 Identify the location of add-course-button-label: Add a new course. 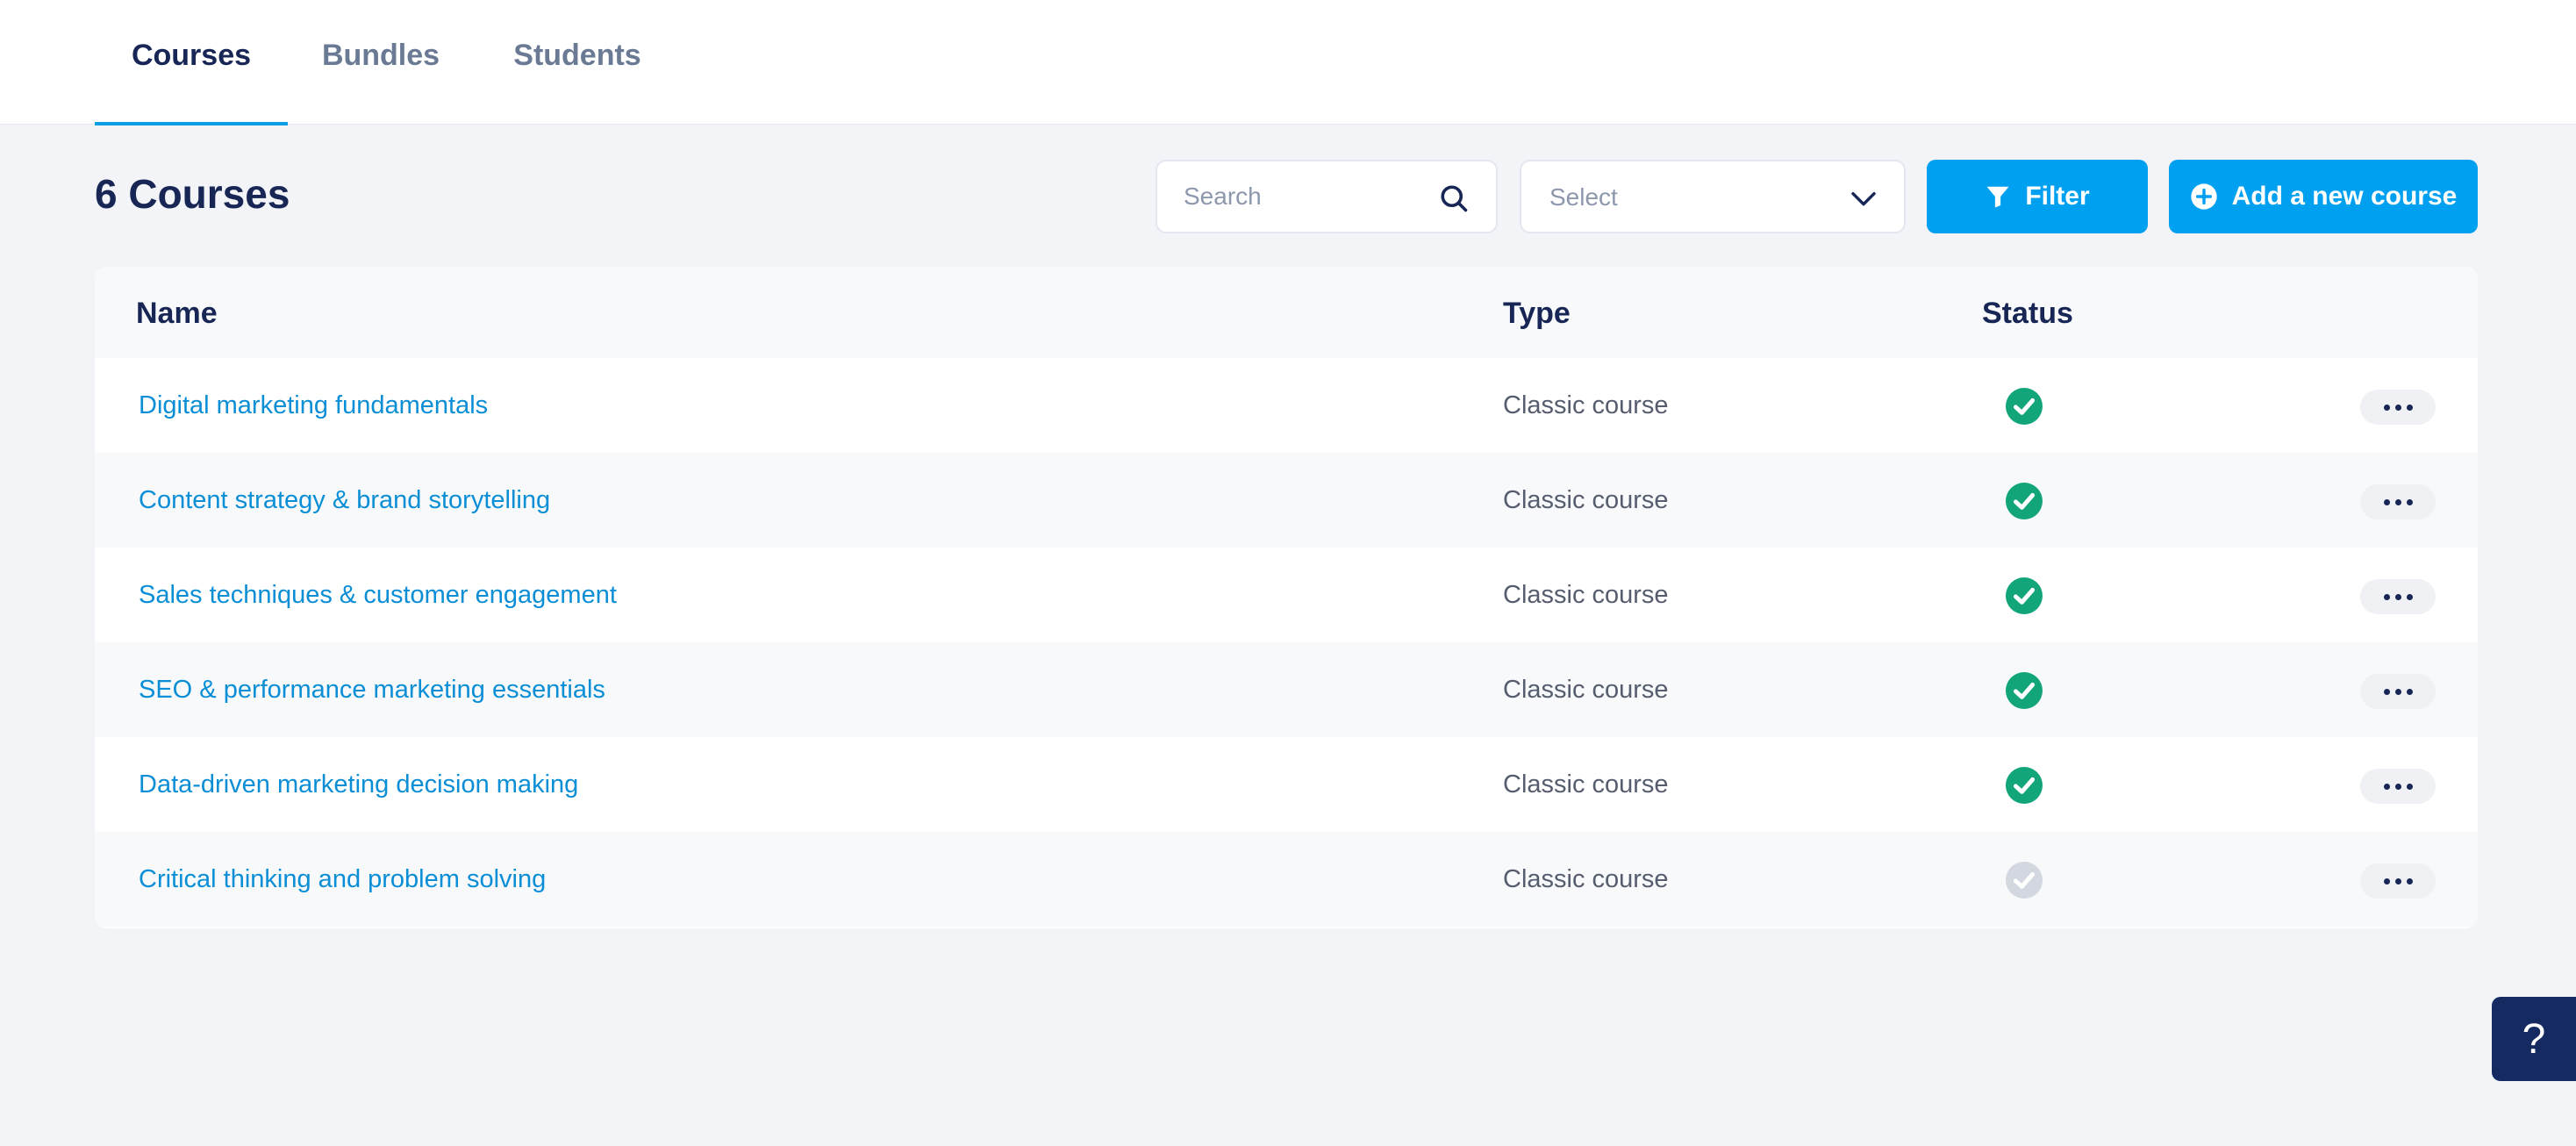
(2344, 197).